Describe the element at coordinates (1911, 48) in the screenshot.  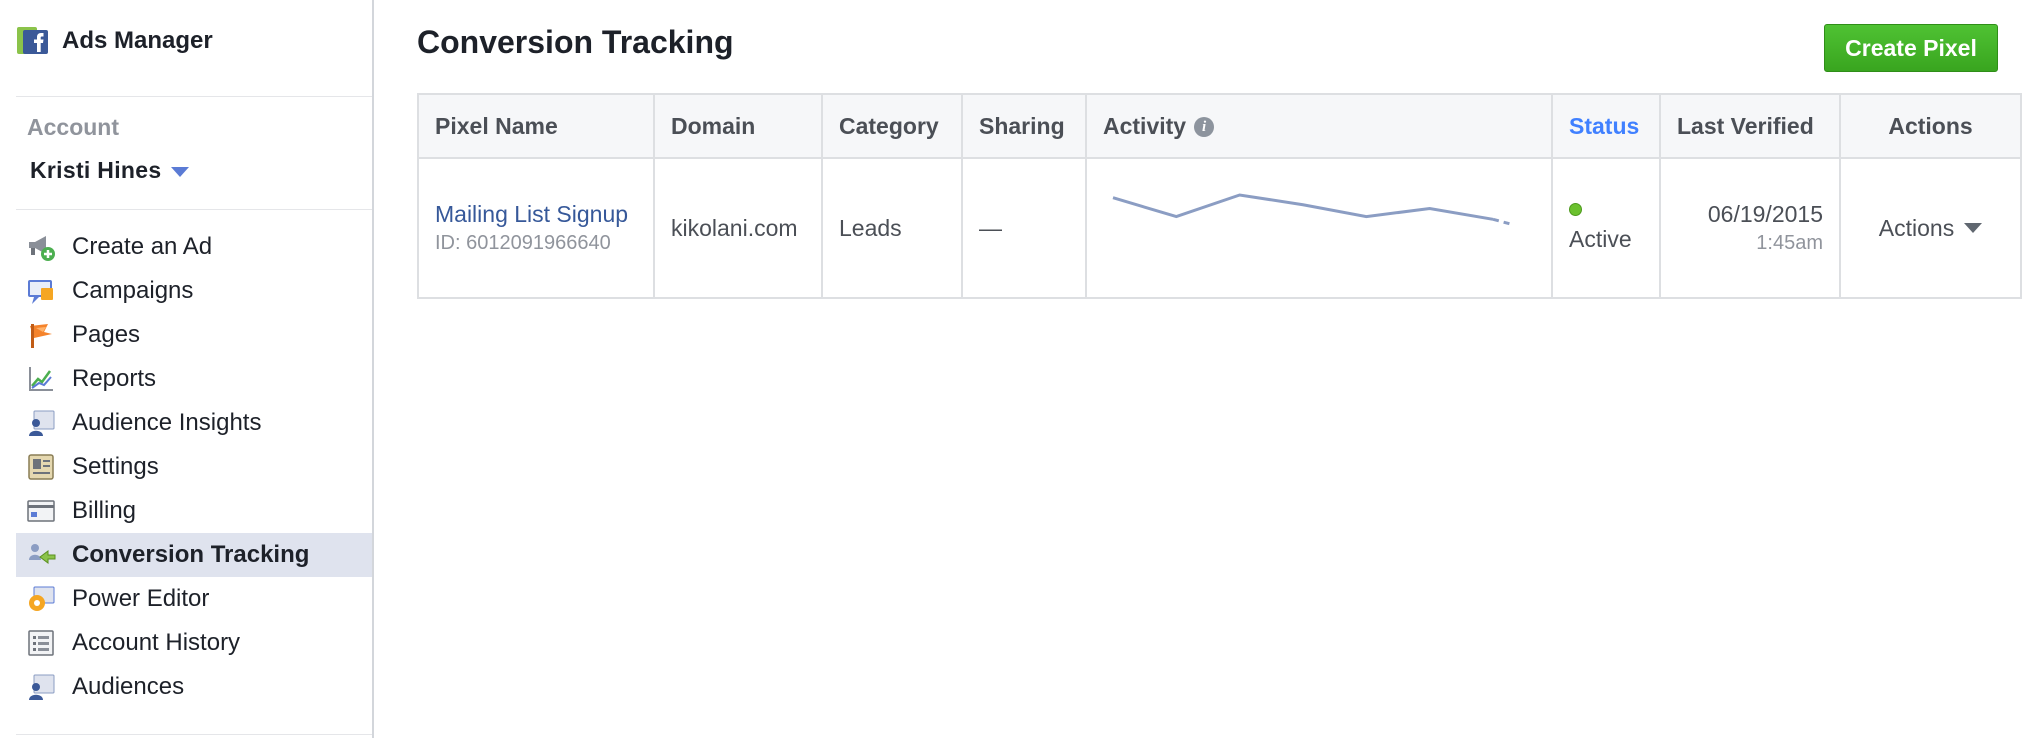
I see `create-pixel-button: Create Pixel` at that location.